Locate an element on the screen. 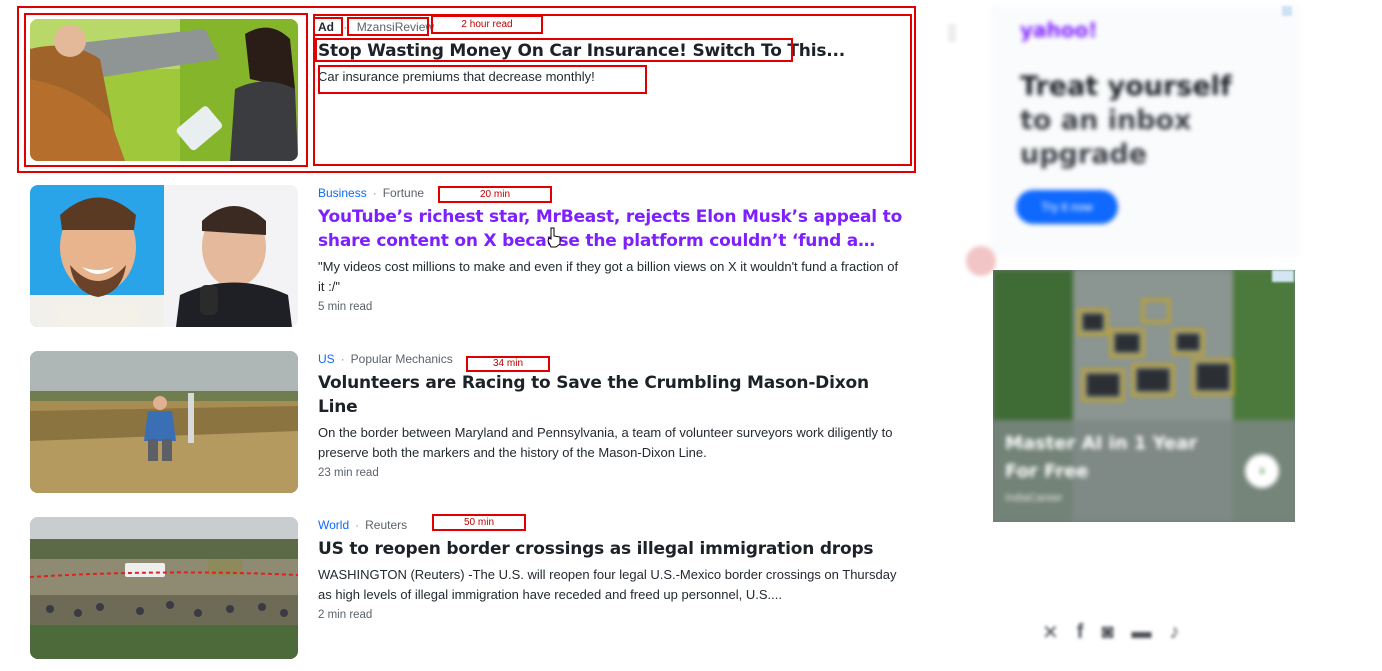  promo-line-2: to an inbox is located at coordinates (1106, 120).